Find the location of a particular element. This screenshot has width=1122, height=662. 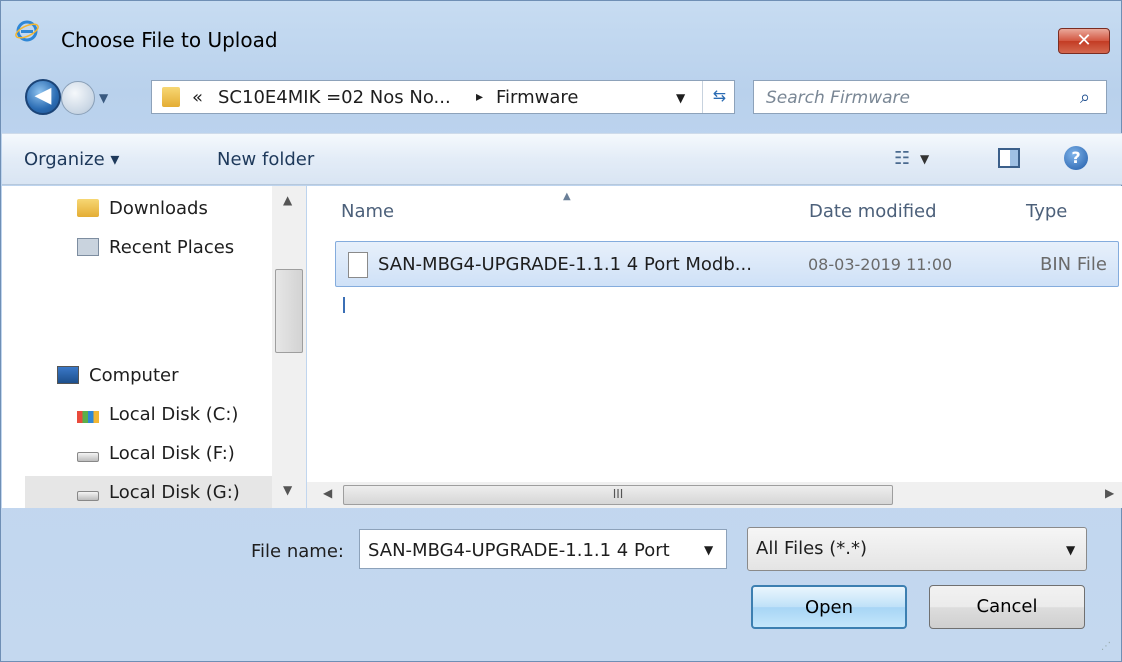

recent-locations-dropdown-icon: ▼ is located at coordinates (103, 98).